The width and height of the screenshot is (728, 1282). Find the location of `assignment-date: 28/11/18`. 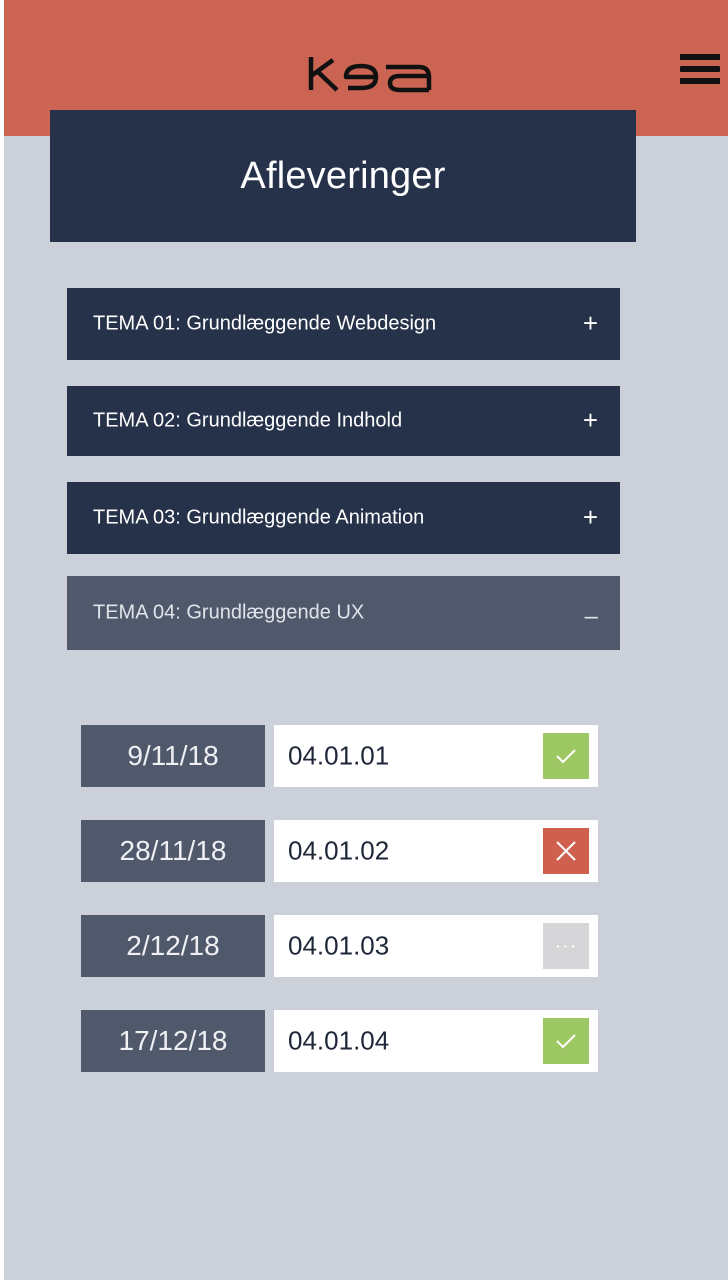

assignment-date: 28/11/18 is located at coordinates (173, 851).